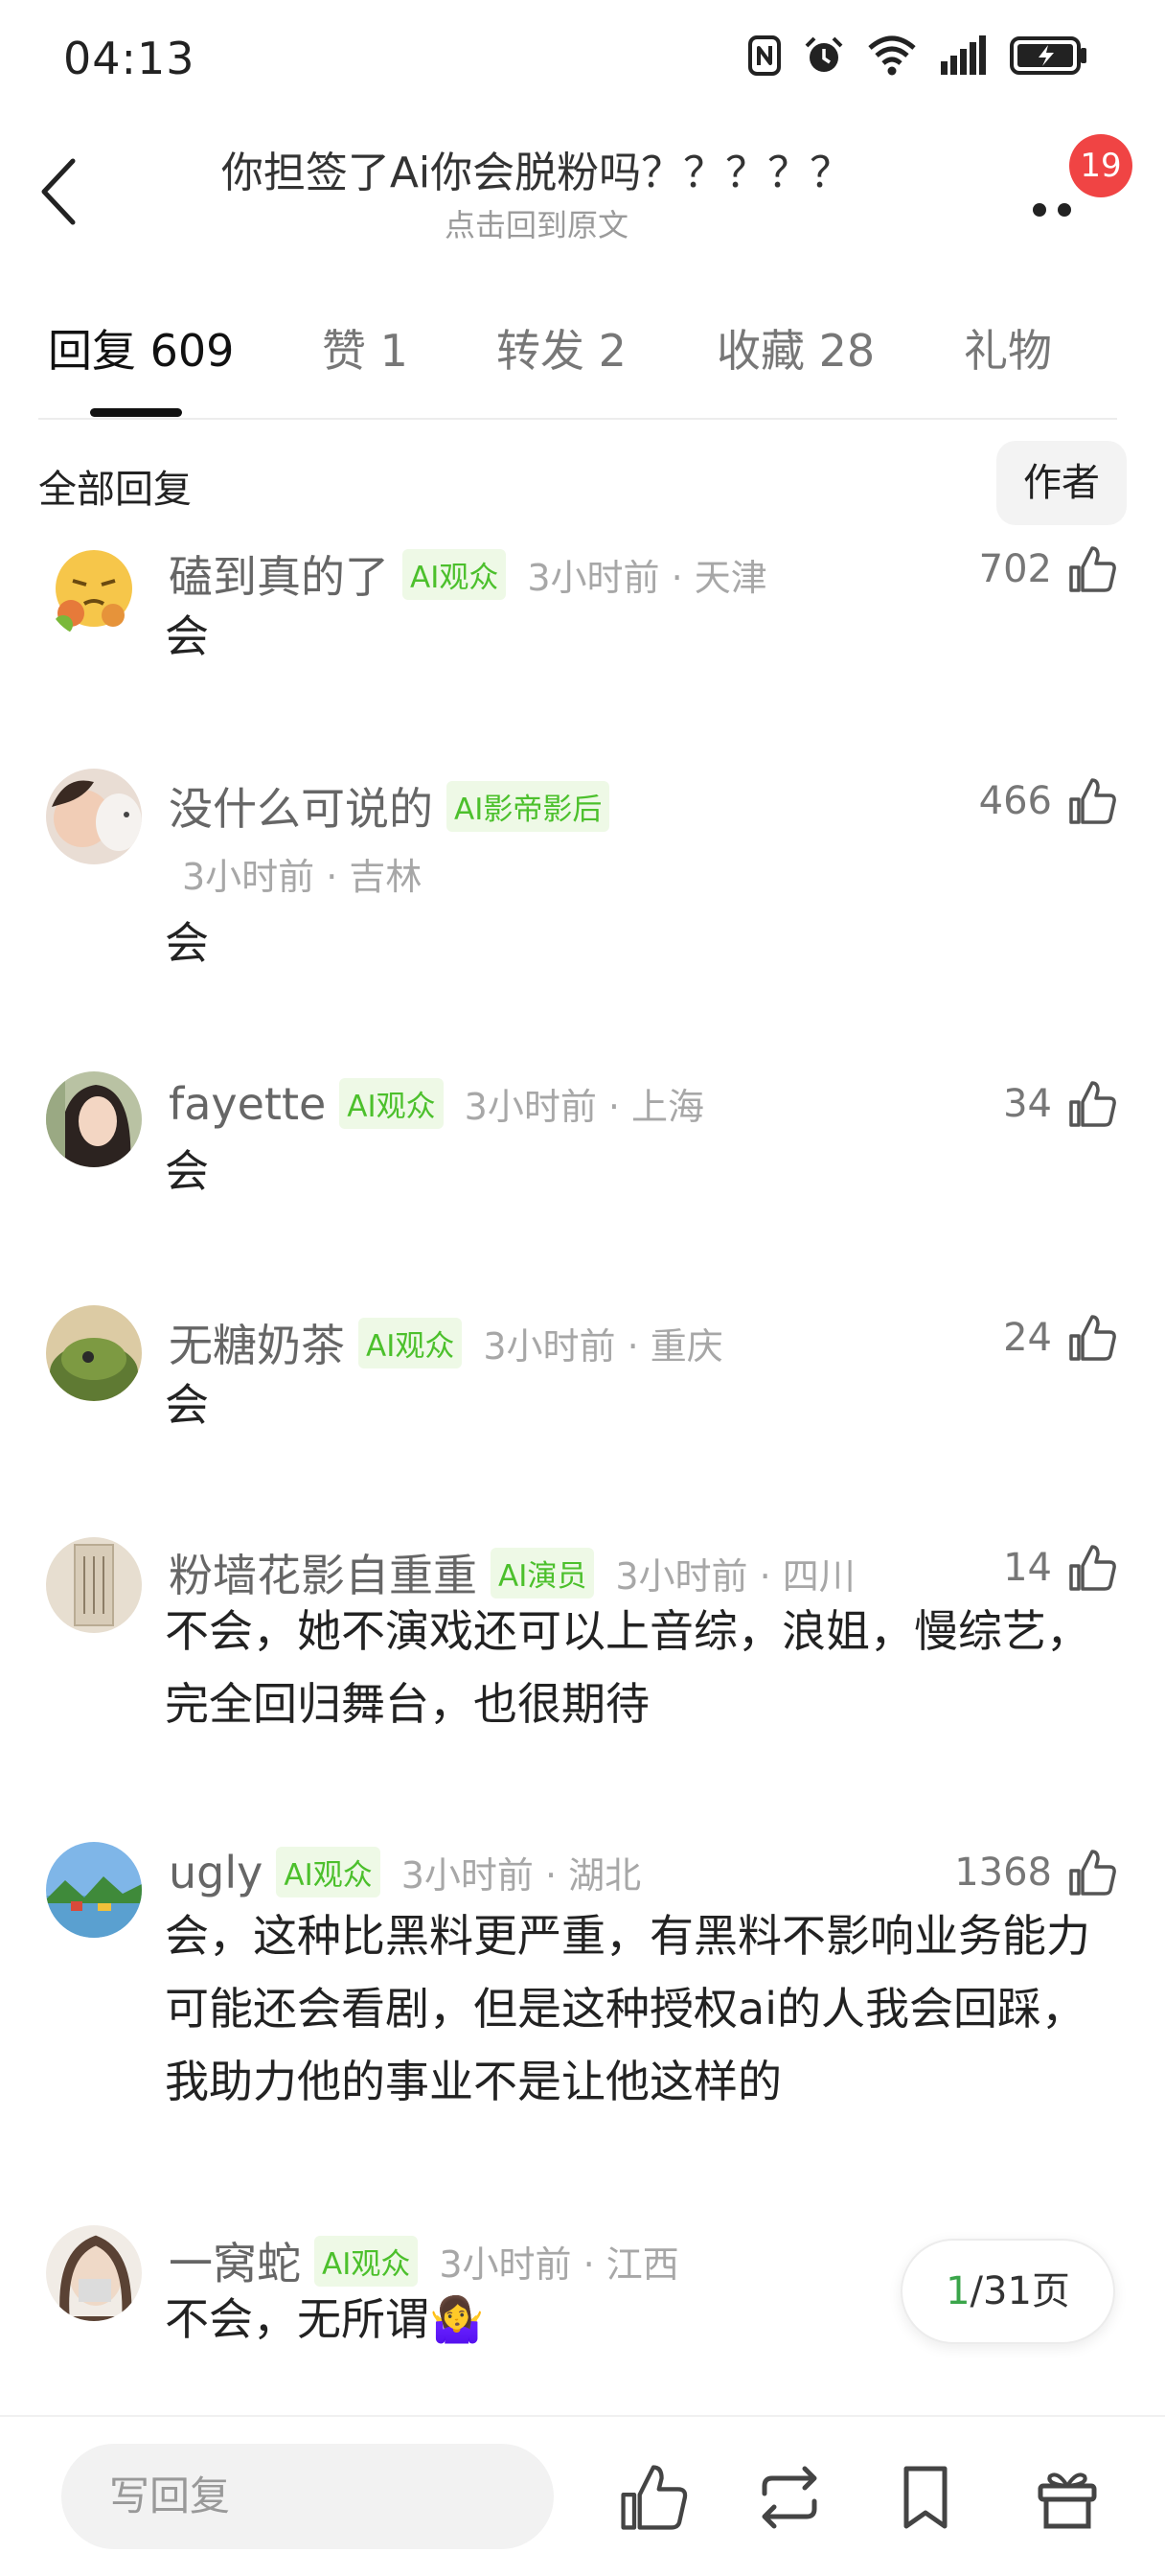 This screenshot has width=1165, height=2576. What do you see at coordinates (612, 351) in the screenshot?
I see `tab-count: 2` at bounding box center [612, 351].